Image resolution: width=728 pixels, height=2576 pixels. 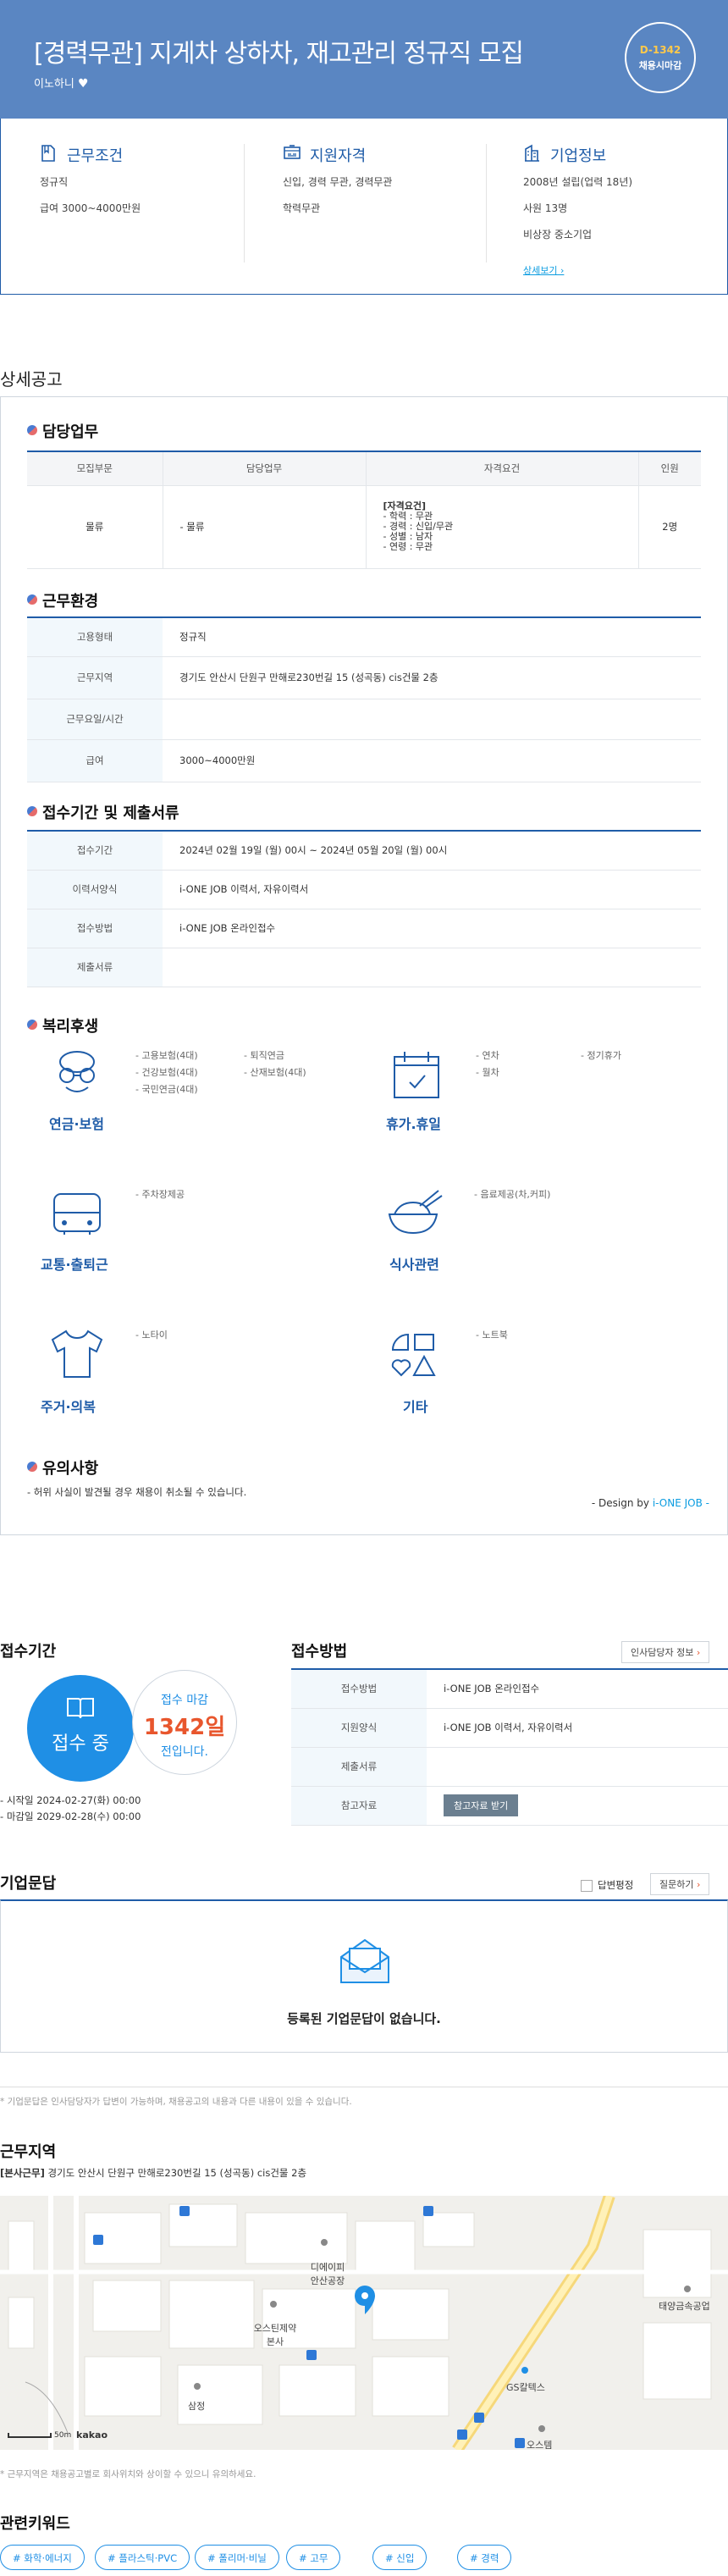 I want to click on qualification-title-text: 지원자격, so click(x=338, y=156).